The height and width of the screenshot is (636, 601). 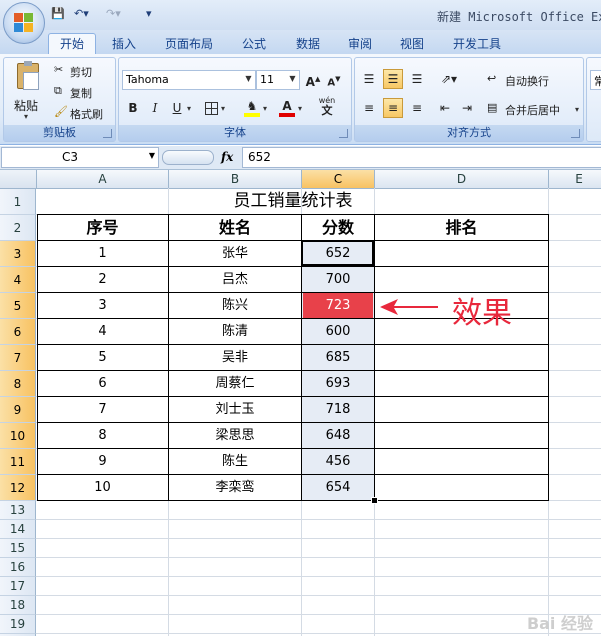 I want to click on table-cell-index: 1, so click(x=102, y=253).